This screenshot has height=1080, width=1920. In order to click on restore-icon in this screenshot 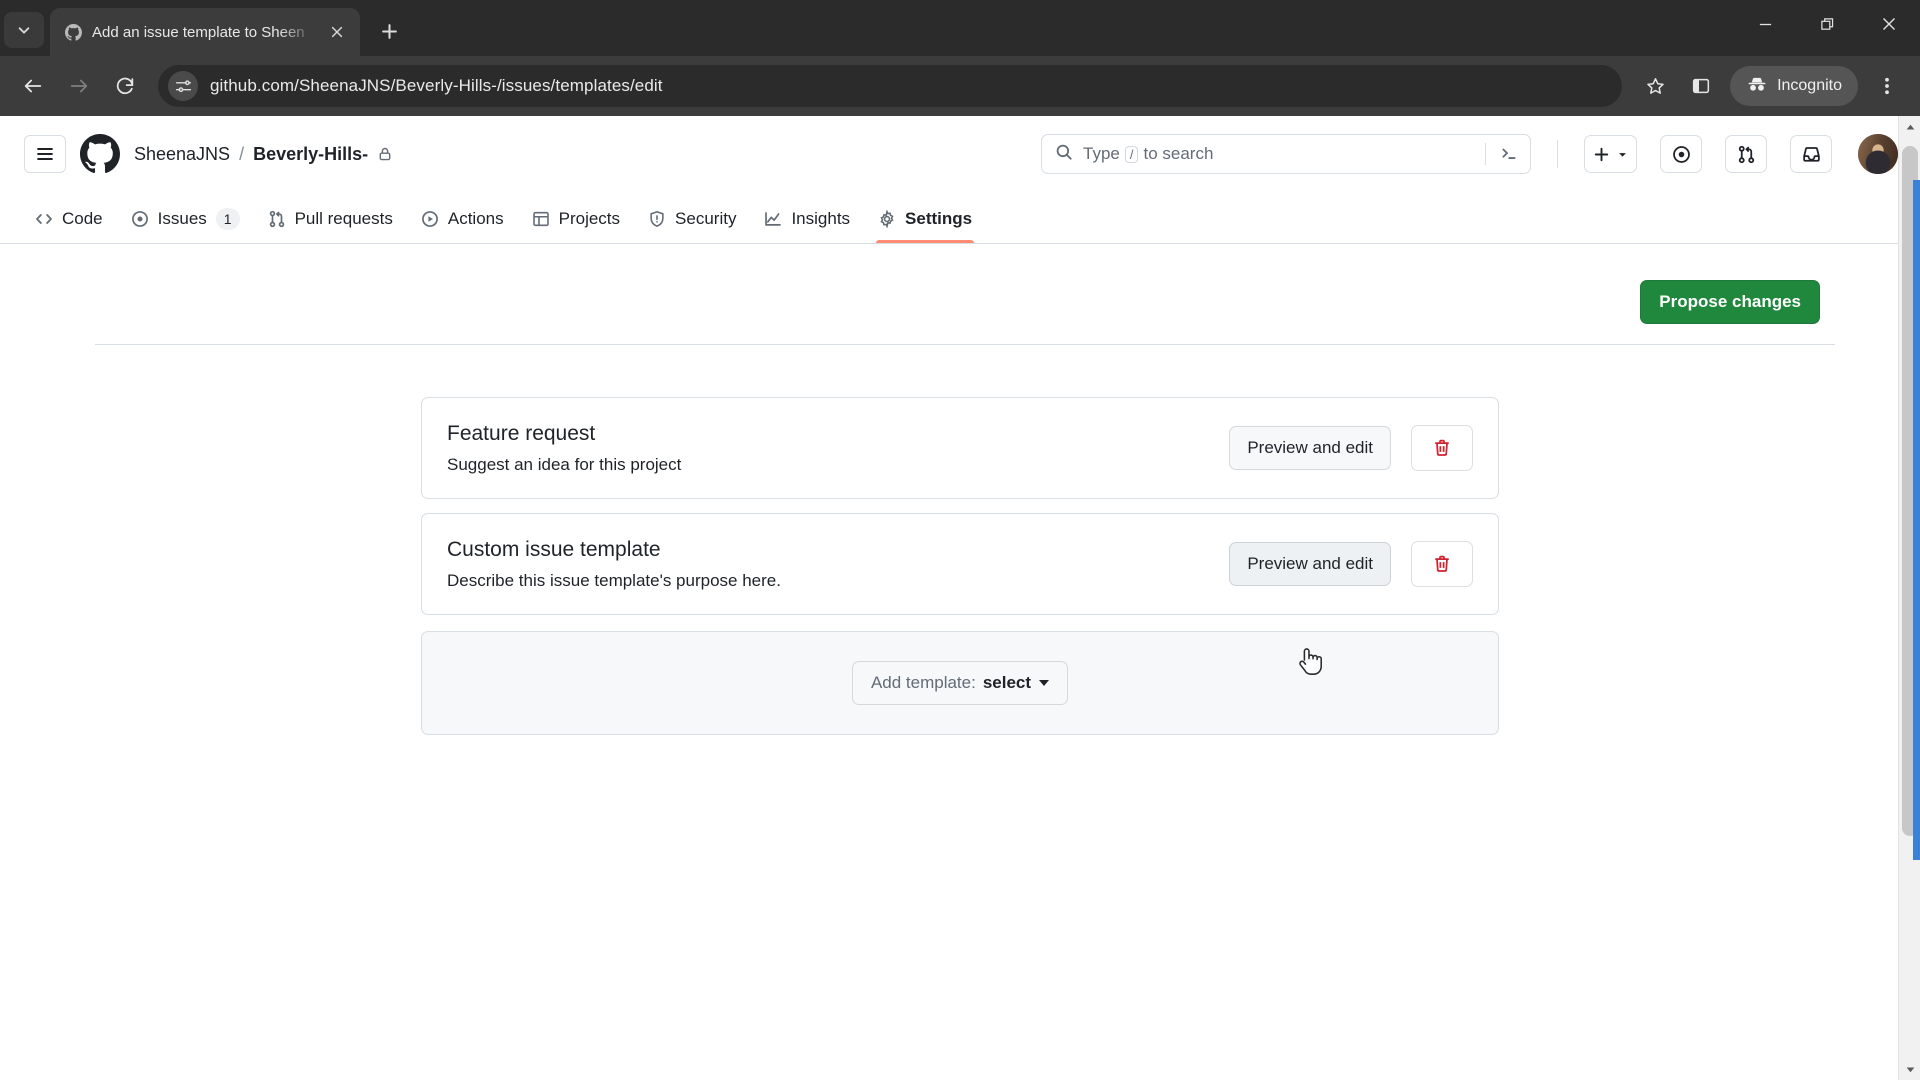, I will do `click(1826, 23)`.